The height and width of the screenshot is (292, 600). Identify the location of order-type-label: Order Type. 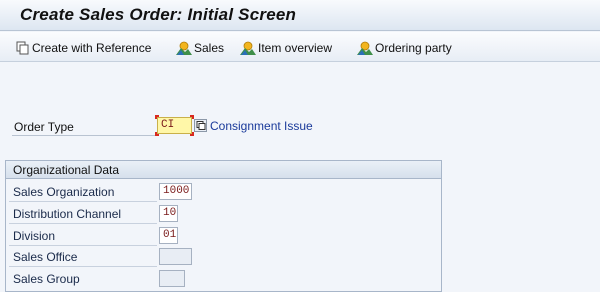
(44, 127).